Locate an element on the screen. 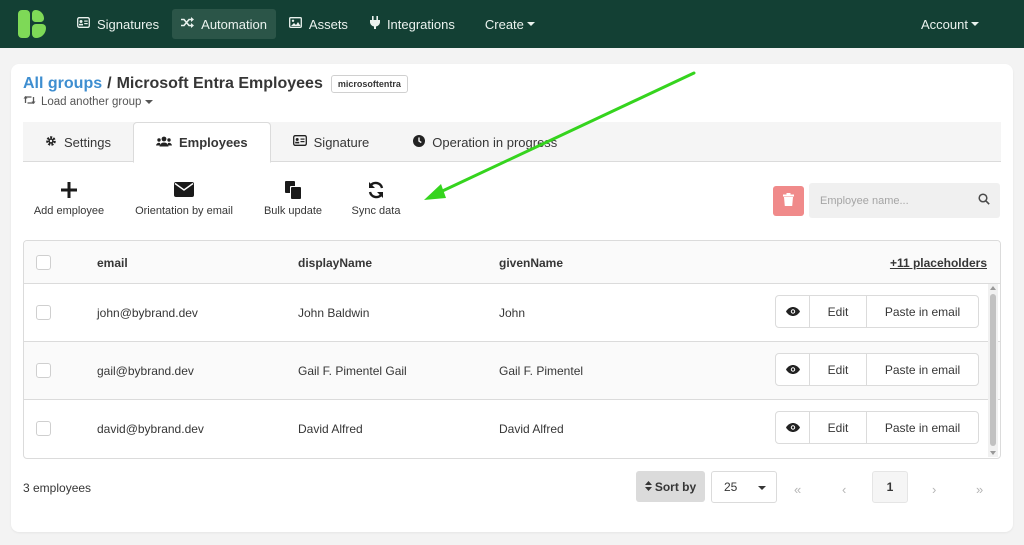  per-page-value: 25 is located at coordinates (731, 487).